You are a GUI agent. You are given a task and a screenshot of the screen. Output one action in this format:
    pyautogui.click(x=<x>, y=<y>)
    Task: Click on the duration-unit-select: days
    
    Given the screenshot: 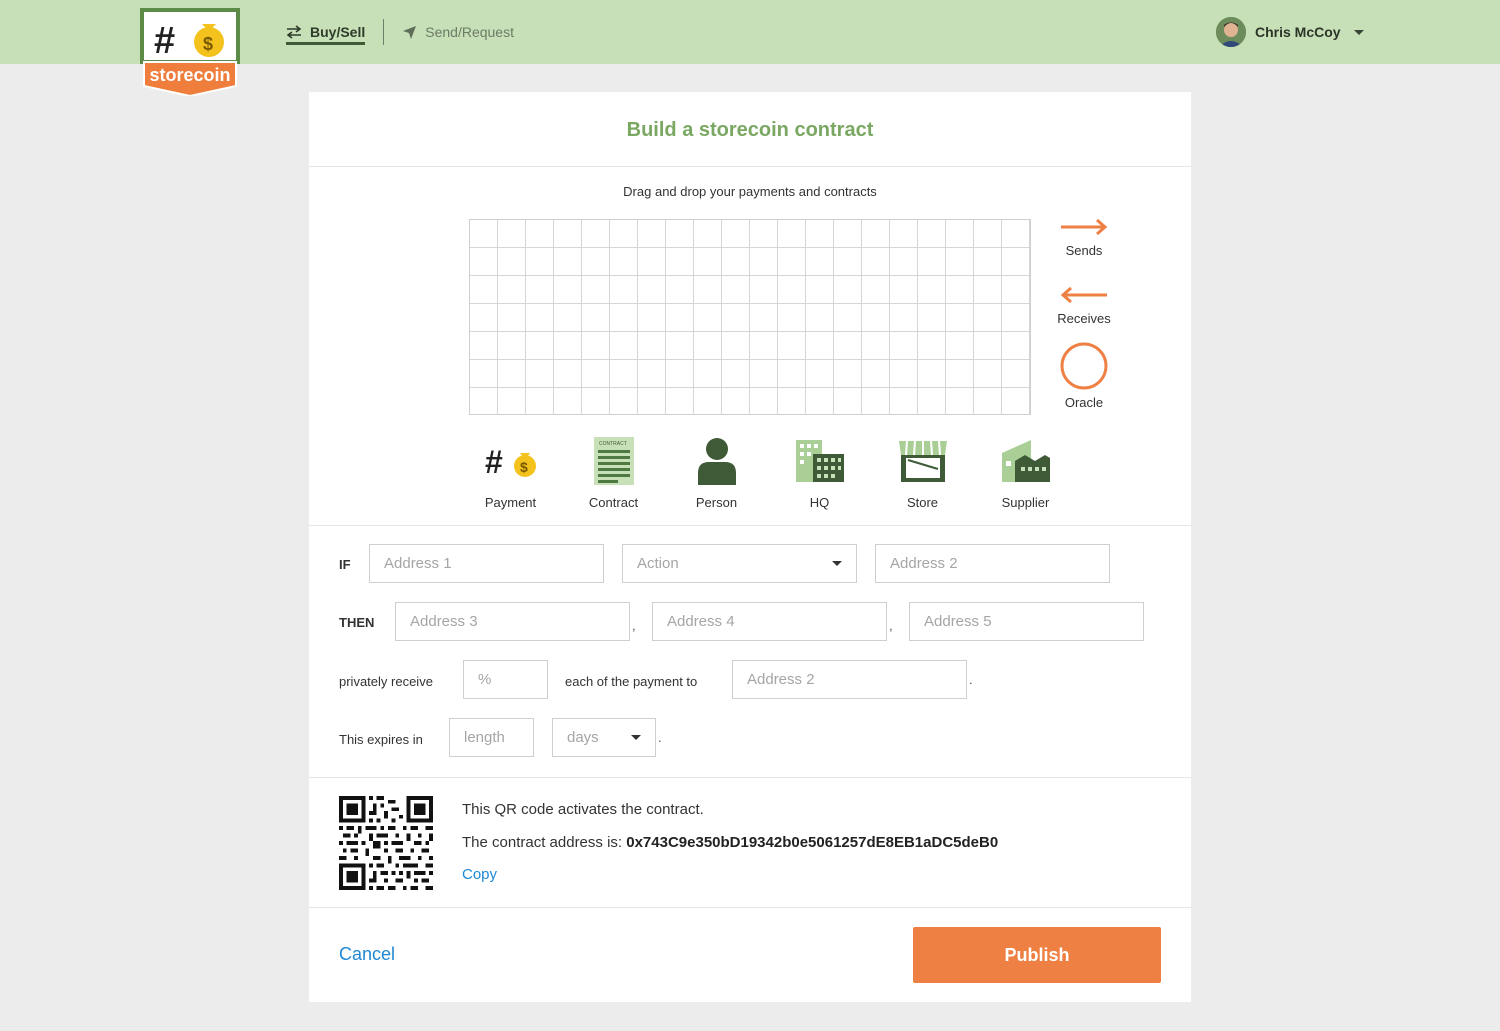 What is the action you would take?
    pyautogui.click(x=604, y=737)
    